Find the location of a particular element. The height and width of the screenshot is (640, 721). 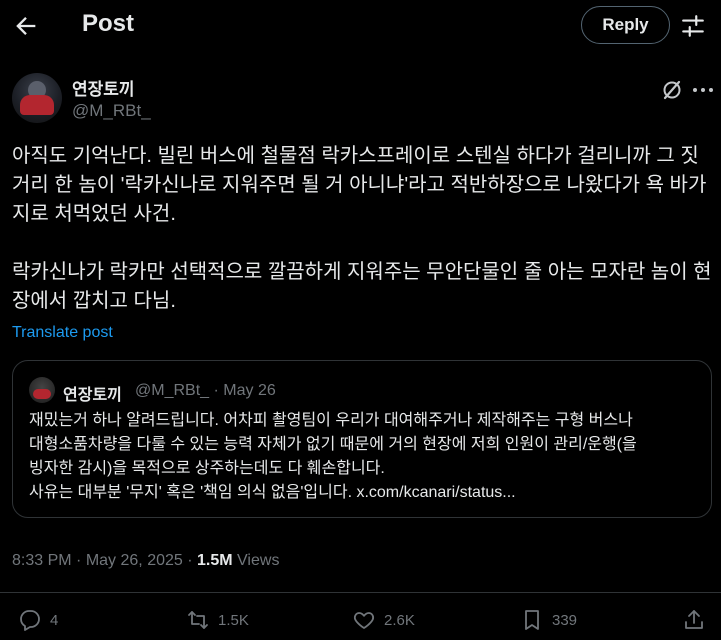

tune-icon is located at coordinates (693, 26).